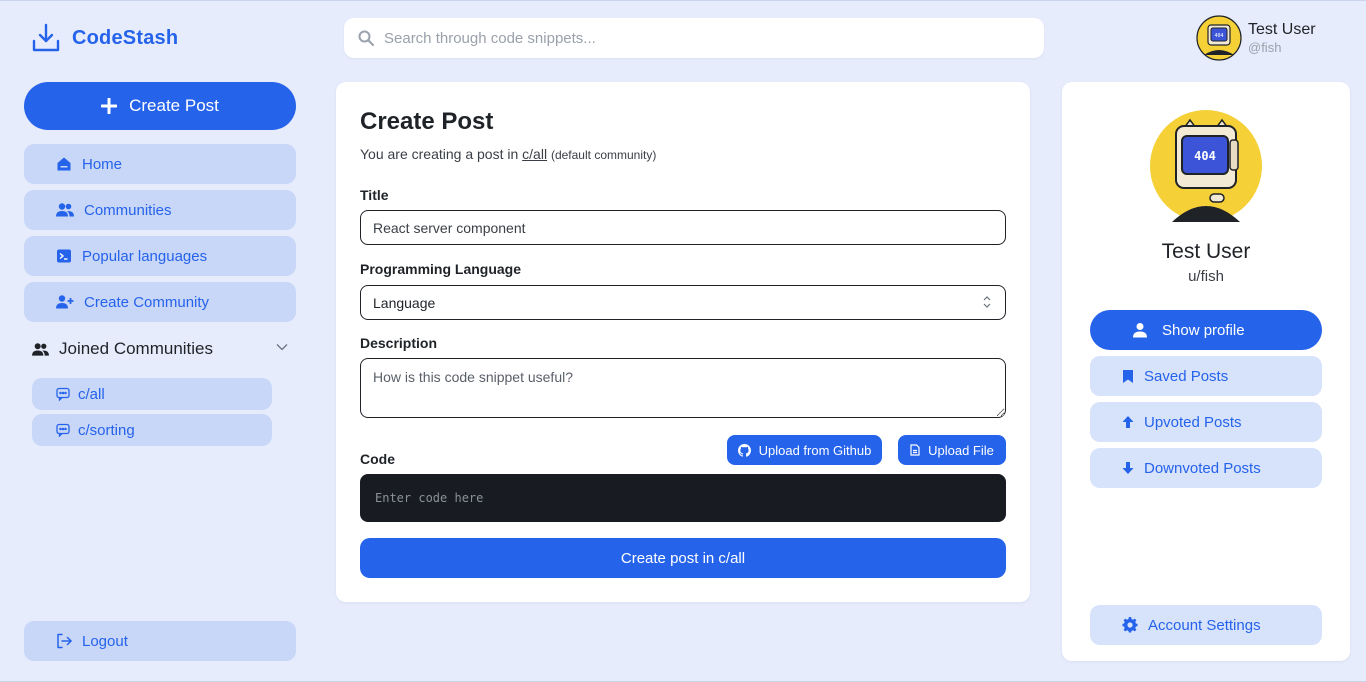  What do you see at coordinates (683, 388) in the screenshot?
I see `description-field` at bounding box center [683, 388].